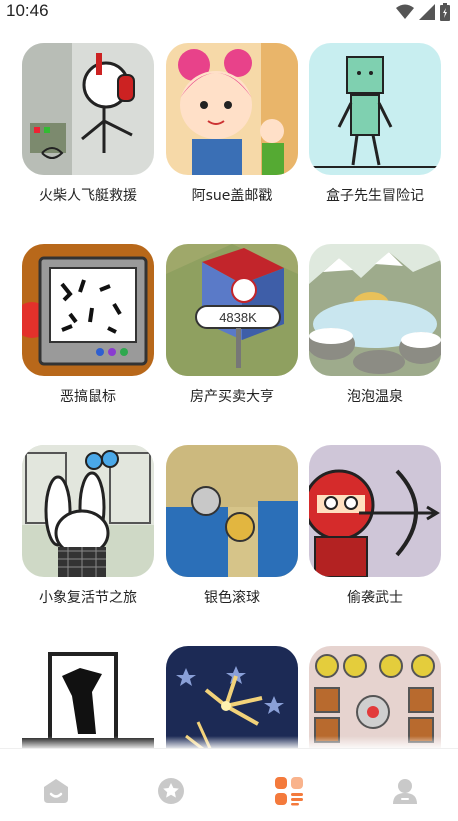 The width and height of the screenshot is (458, 821). I want to click on game-title: 小象复活节之旅, so click(88, 598).